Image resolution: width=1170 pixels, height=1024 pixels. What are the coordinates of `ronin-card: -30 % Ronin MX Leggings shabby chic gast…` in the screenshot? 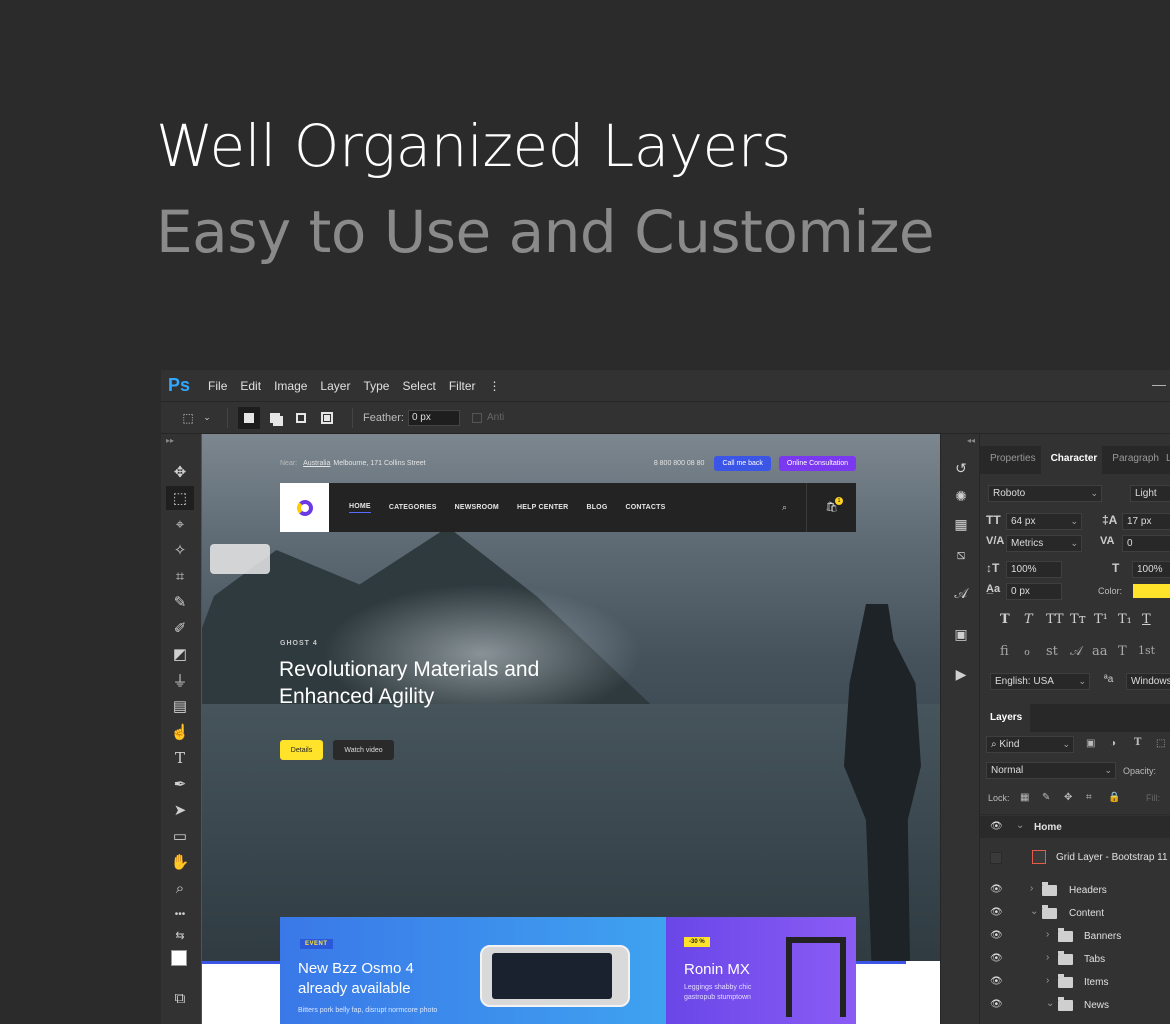 It's located at (761, 970).